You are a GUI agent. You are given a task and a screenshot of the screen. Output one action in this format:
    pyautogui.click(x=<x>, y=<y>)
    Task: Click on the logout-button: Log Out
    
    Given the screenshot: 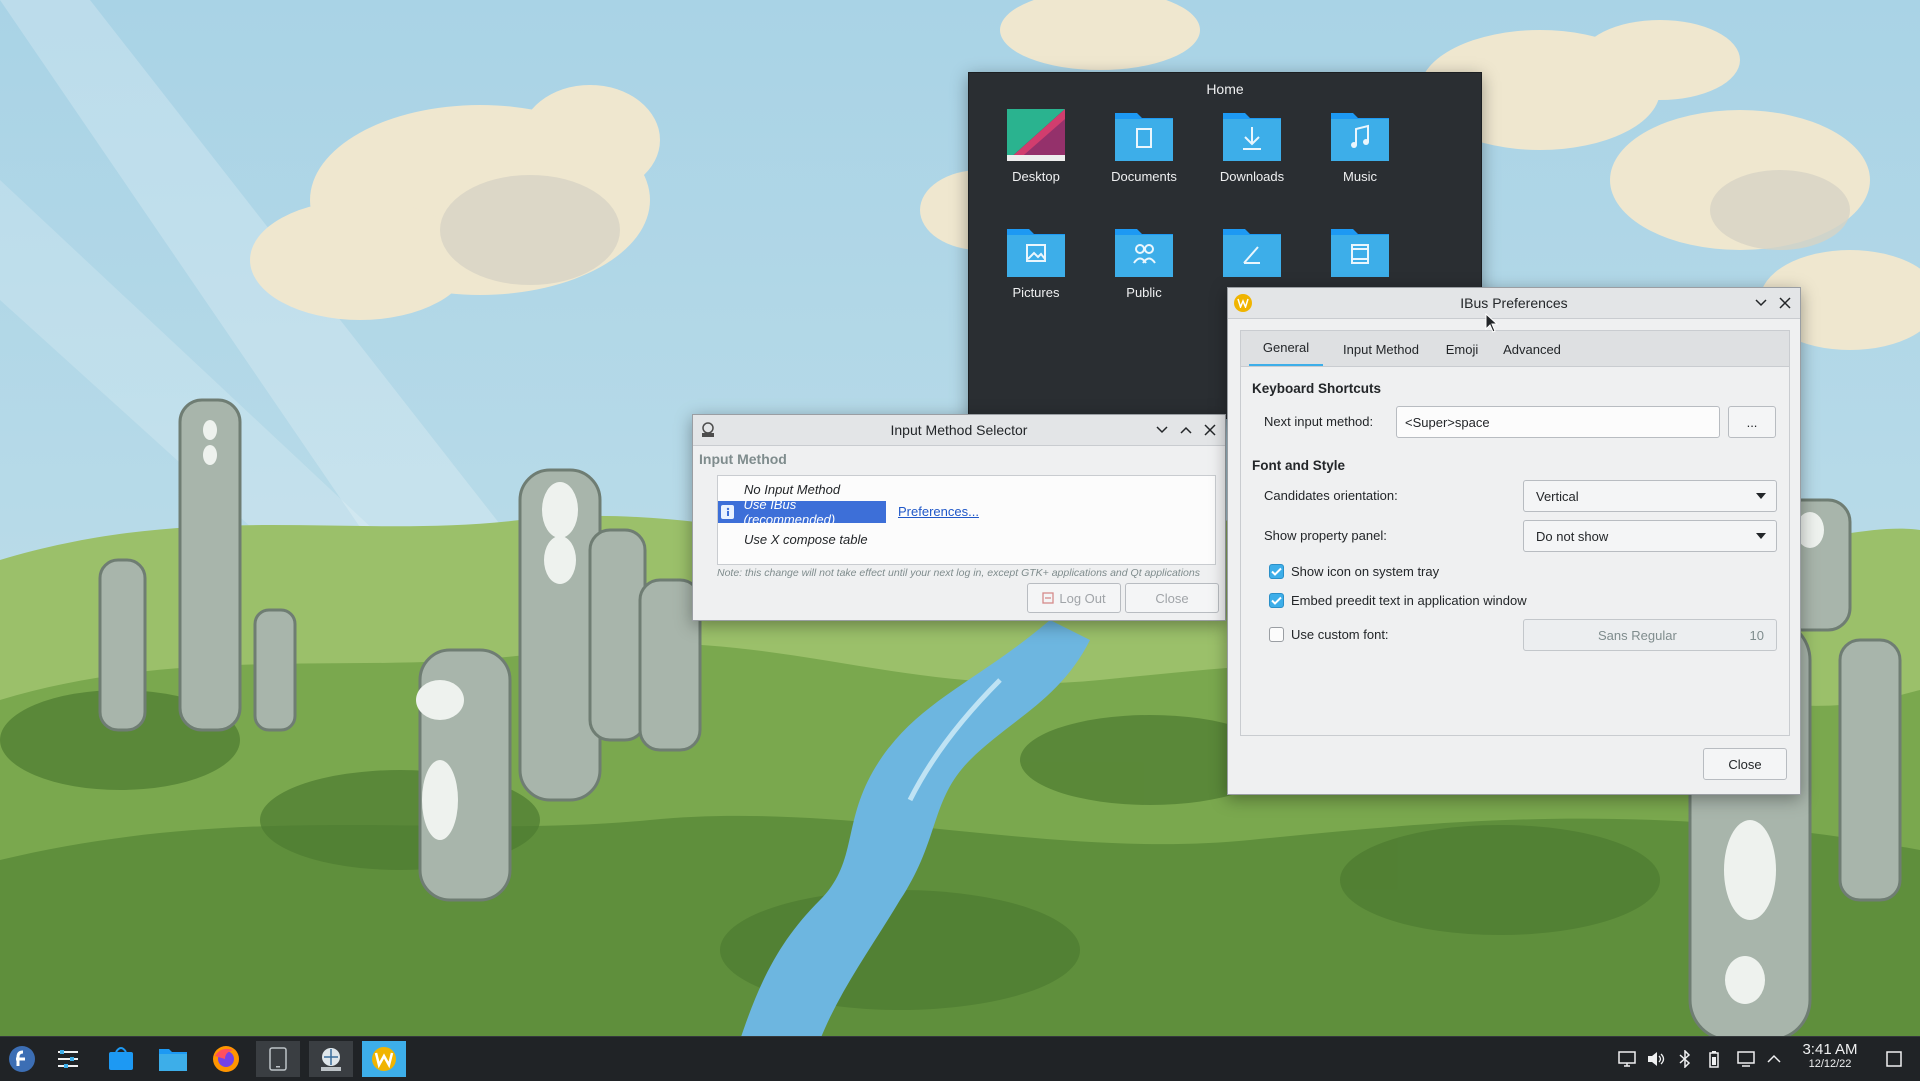 What is the action you would take?
    pyautogui.click(x=1074, y=598)
    